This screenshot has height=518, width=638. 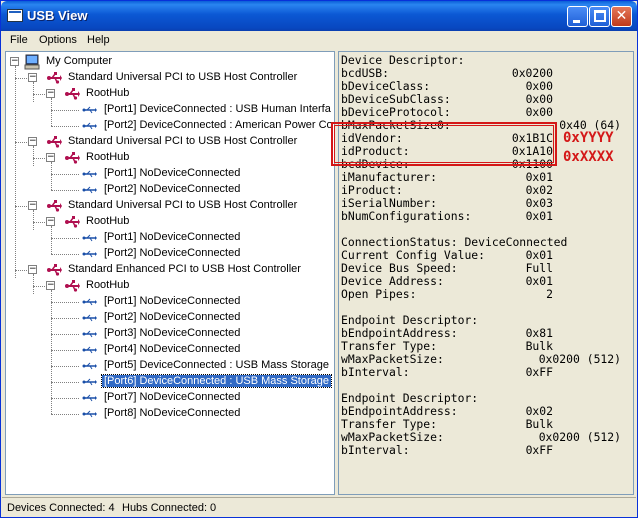 I want to click on title-bar: USB View ✕, so click(x=319, y=16).